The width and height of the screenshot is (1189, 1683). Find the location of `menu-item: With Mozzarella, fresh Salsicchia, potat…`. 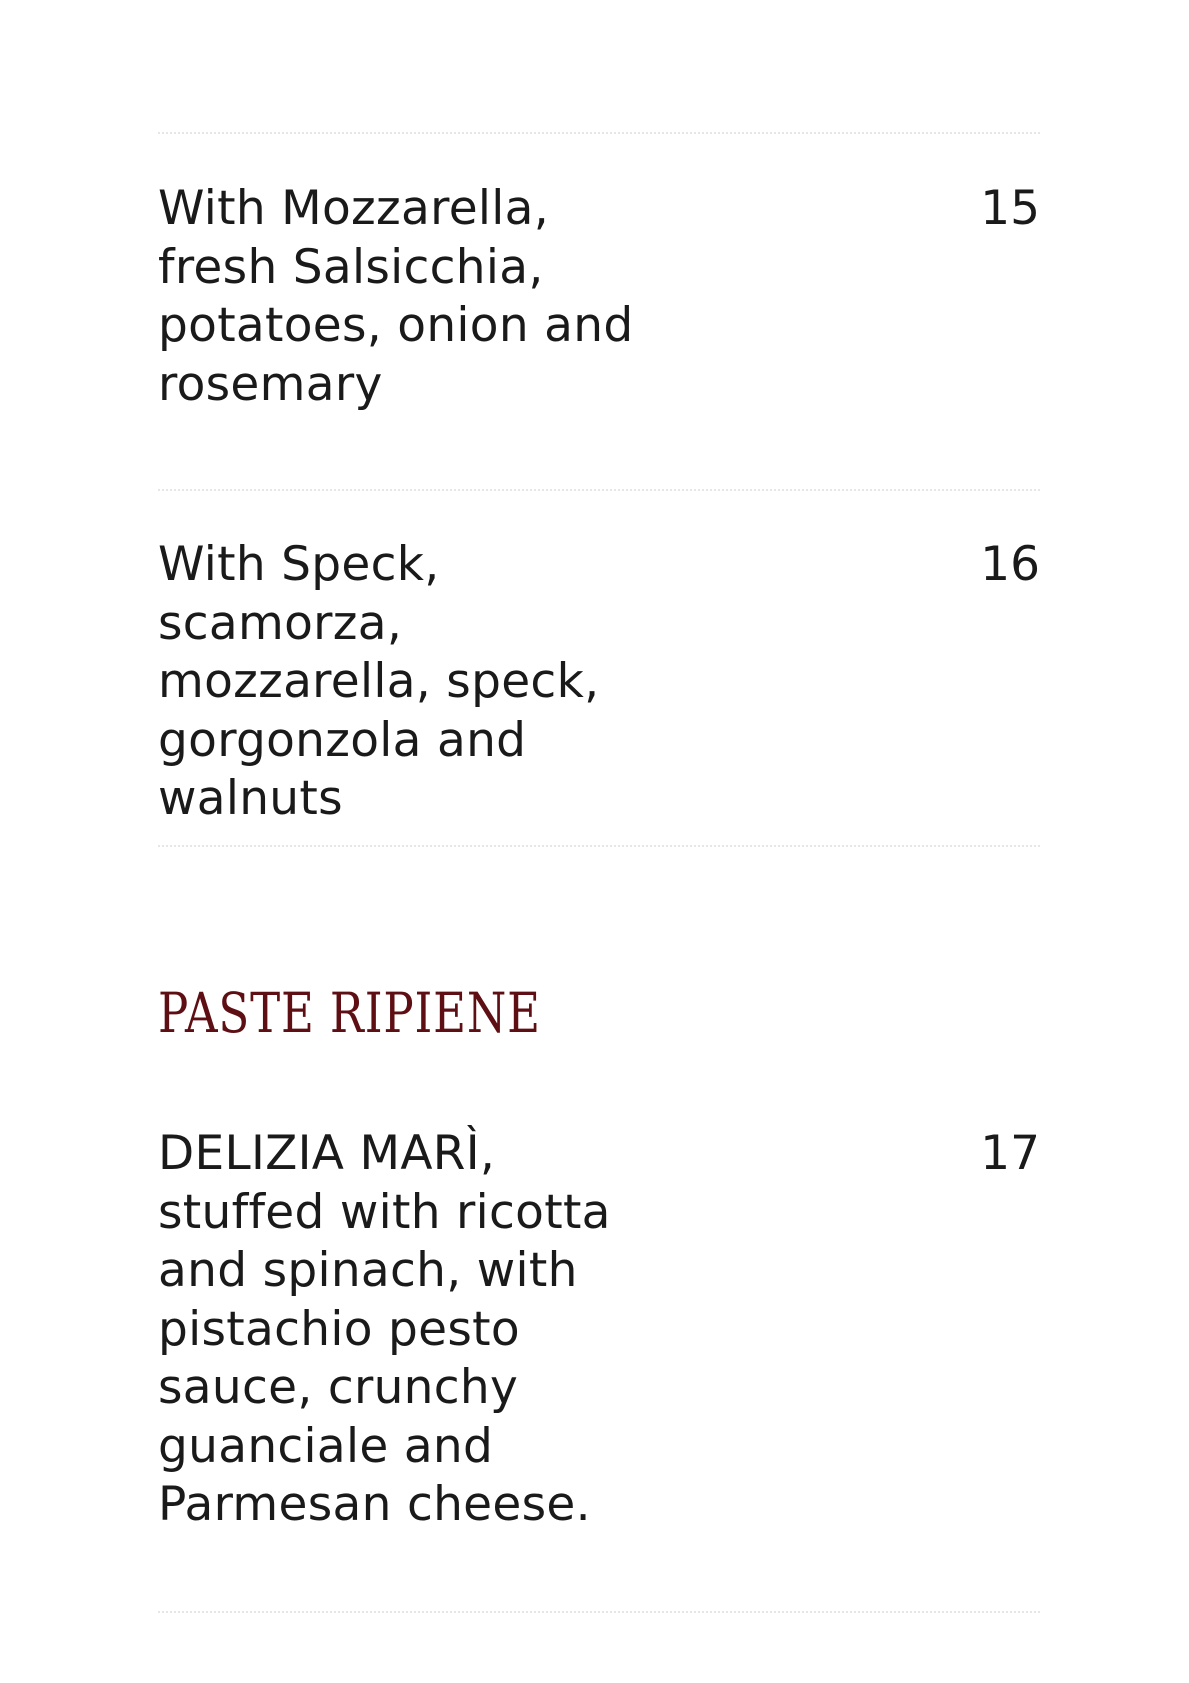

menu-item: With Mozzarella, fresh Salsicchia, potat… is located at coordinates (599, 297).